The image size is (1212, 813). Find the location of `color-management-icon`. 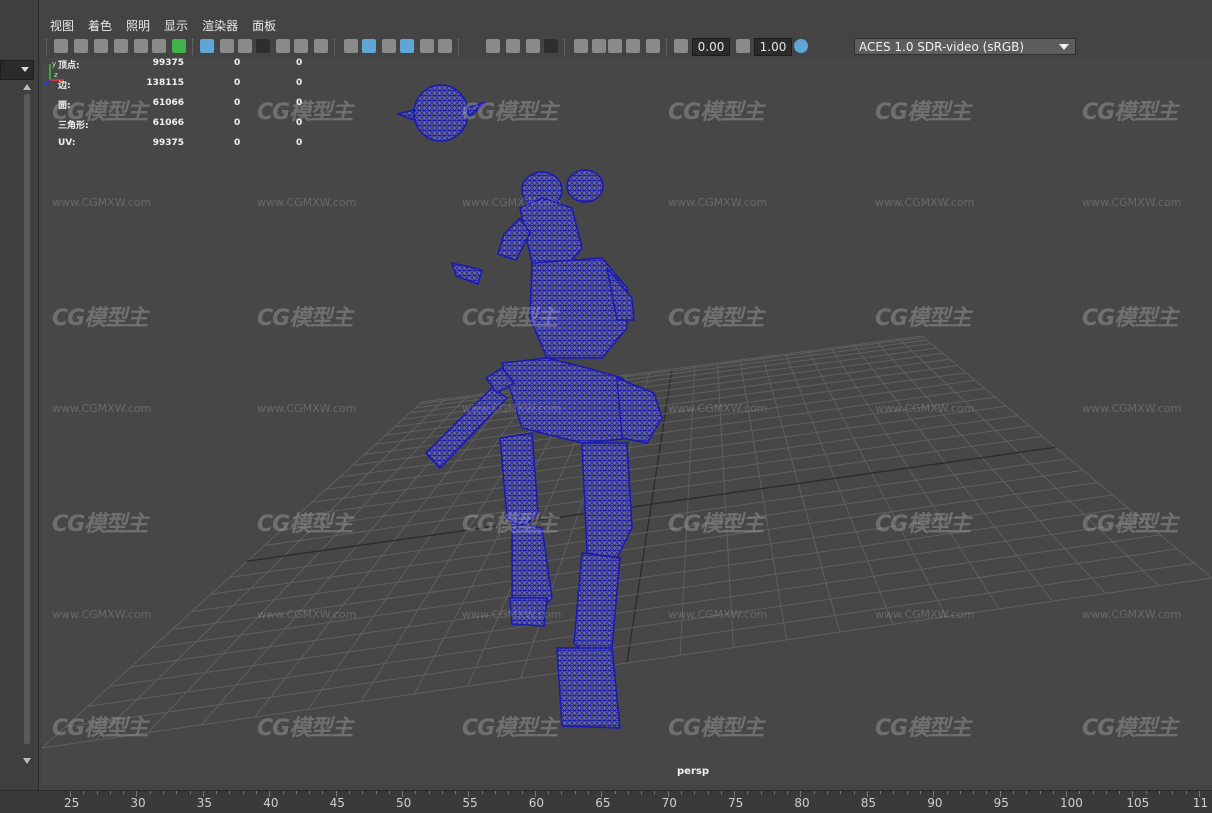

color-management-icon is located at coordinates (801, 46).